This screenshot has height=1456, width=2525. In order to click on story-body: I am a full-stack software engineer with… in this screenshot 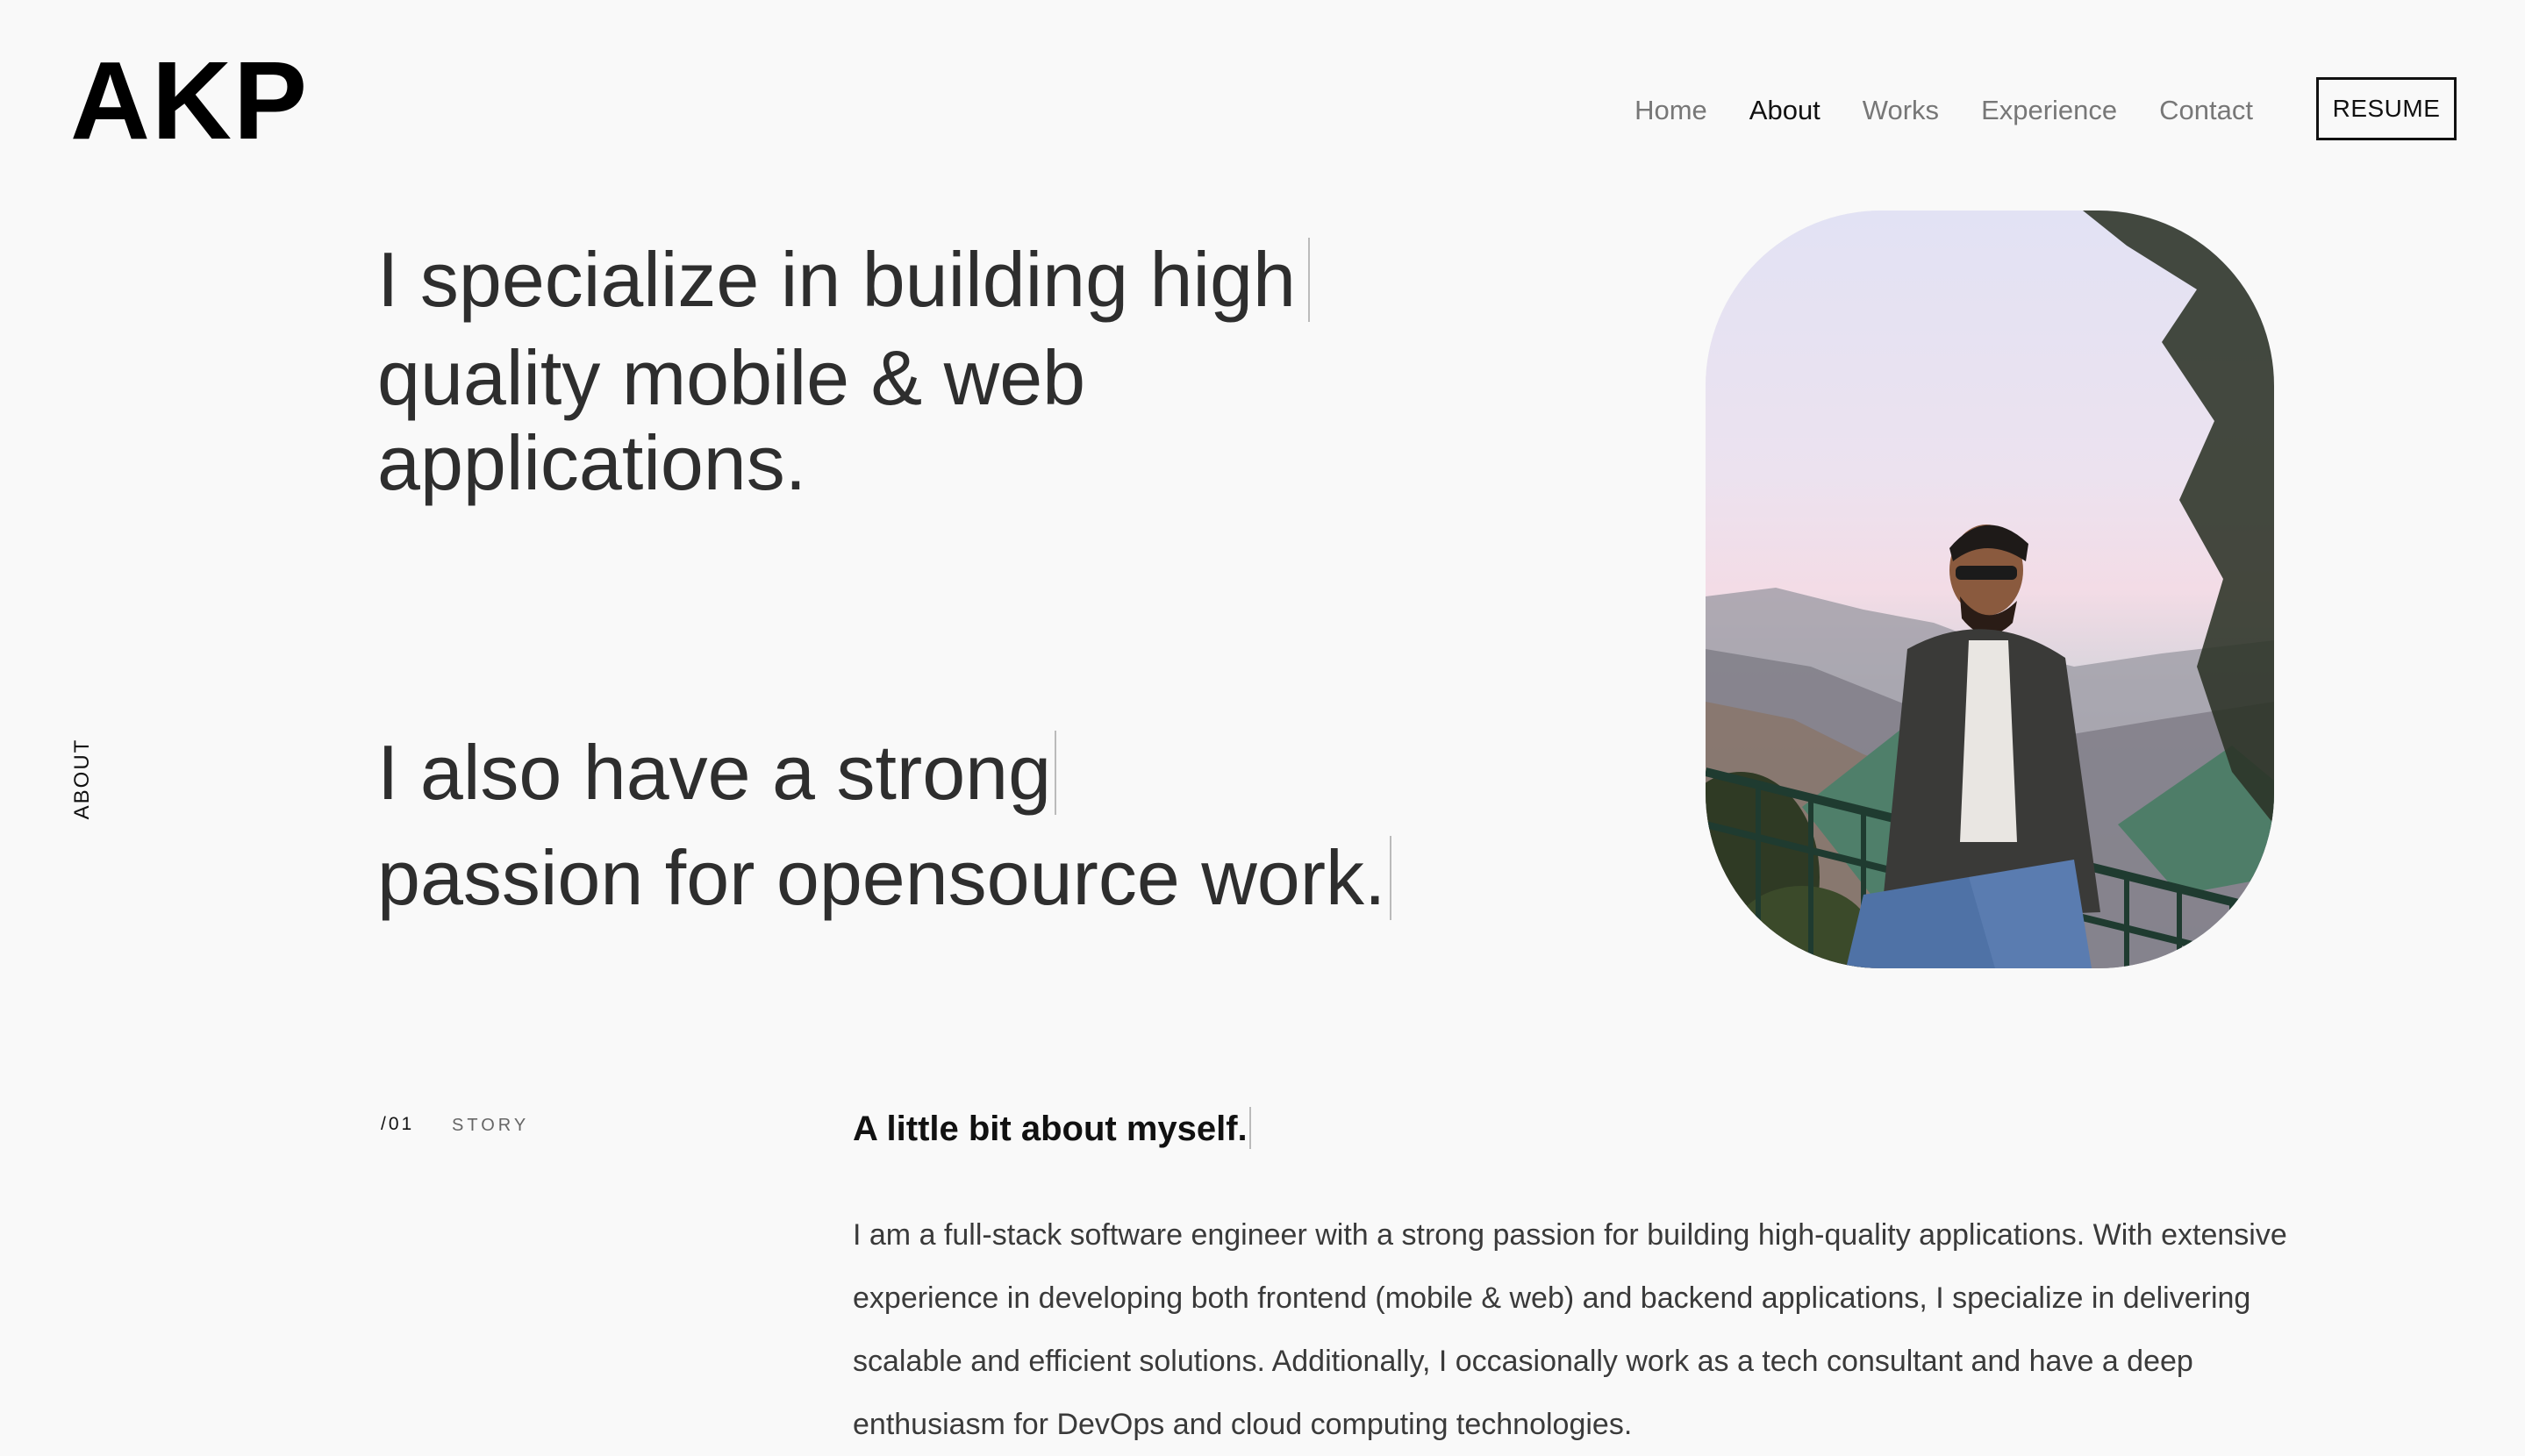, I will do `click(1570, 1329)`.